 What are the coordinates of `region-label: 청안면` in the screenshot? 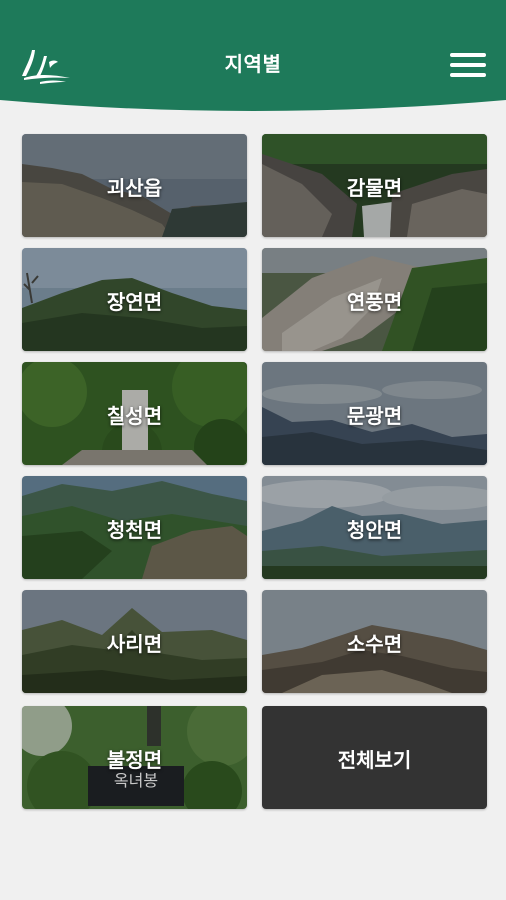 It's located at (374, 530).